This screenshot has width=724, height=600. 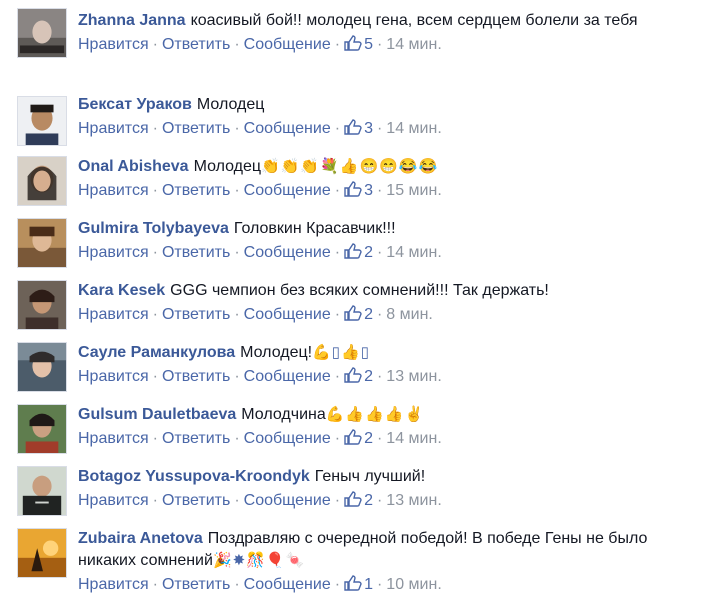 I want to click on comment-author: Zhanna Janna, so click(x=132, y=20).